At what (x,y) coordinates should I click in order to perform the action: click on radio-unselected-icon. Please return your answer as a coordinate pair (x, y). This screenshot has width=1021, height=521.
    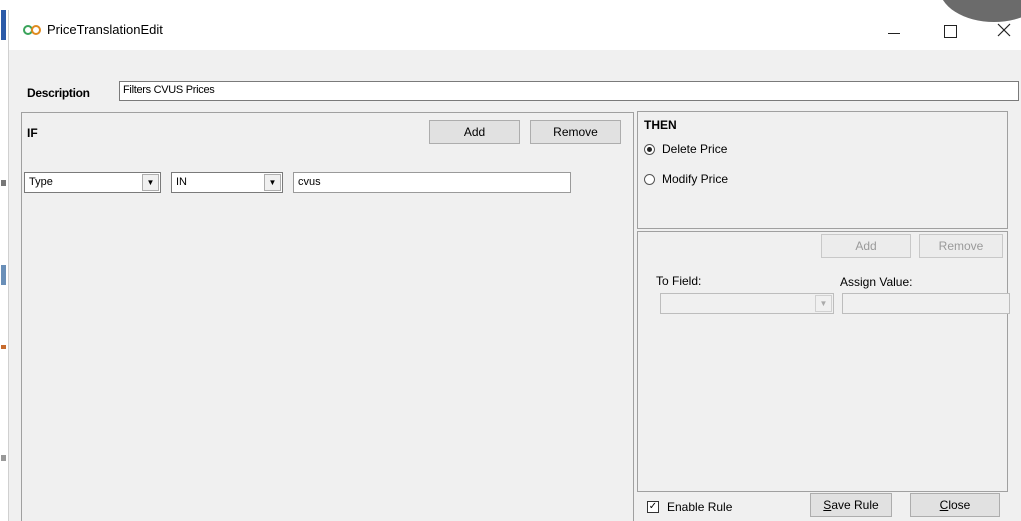
    Looking at the image, I should click on (649, 179).